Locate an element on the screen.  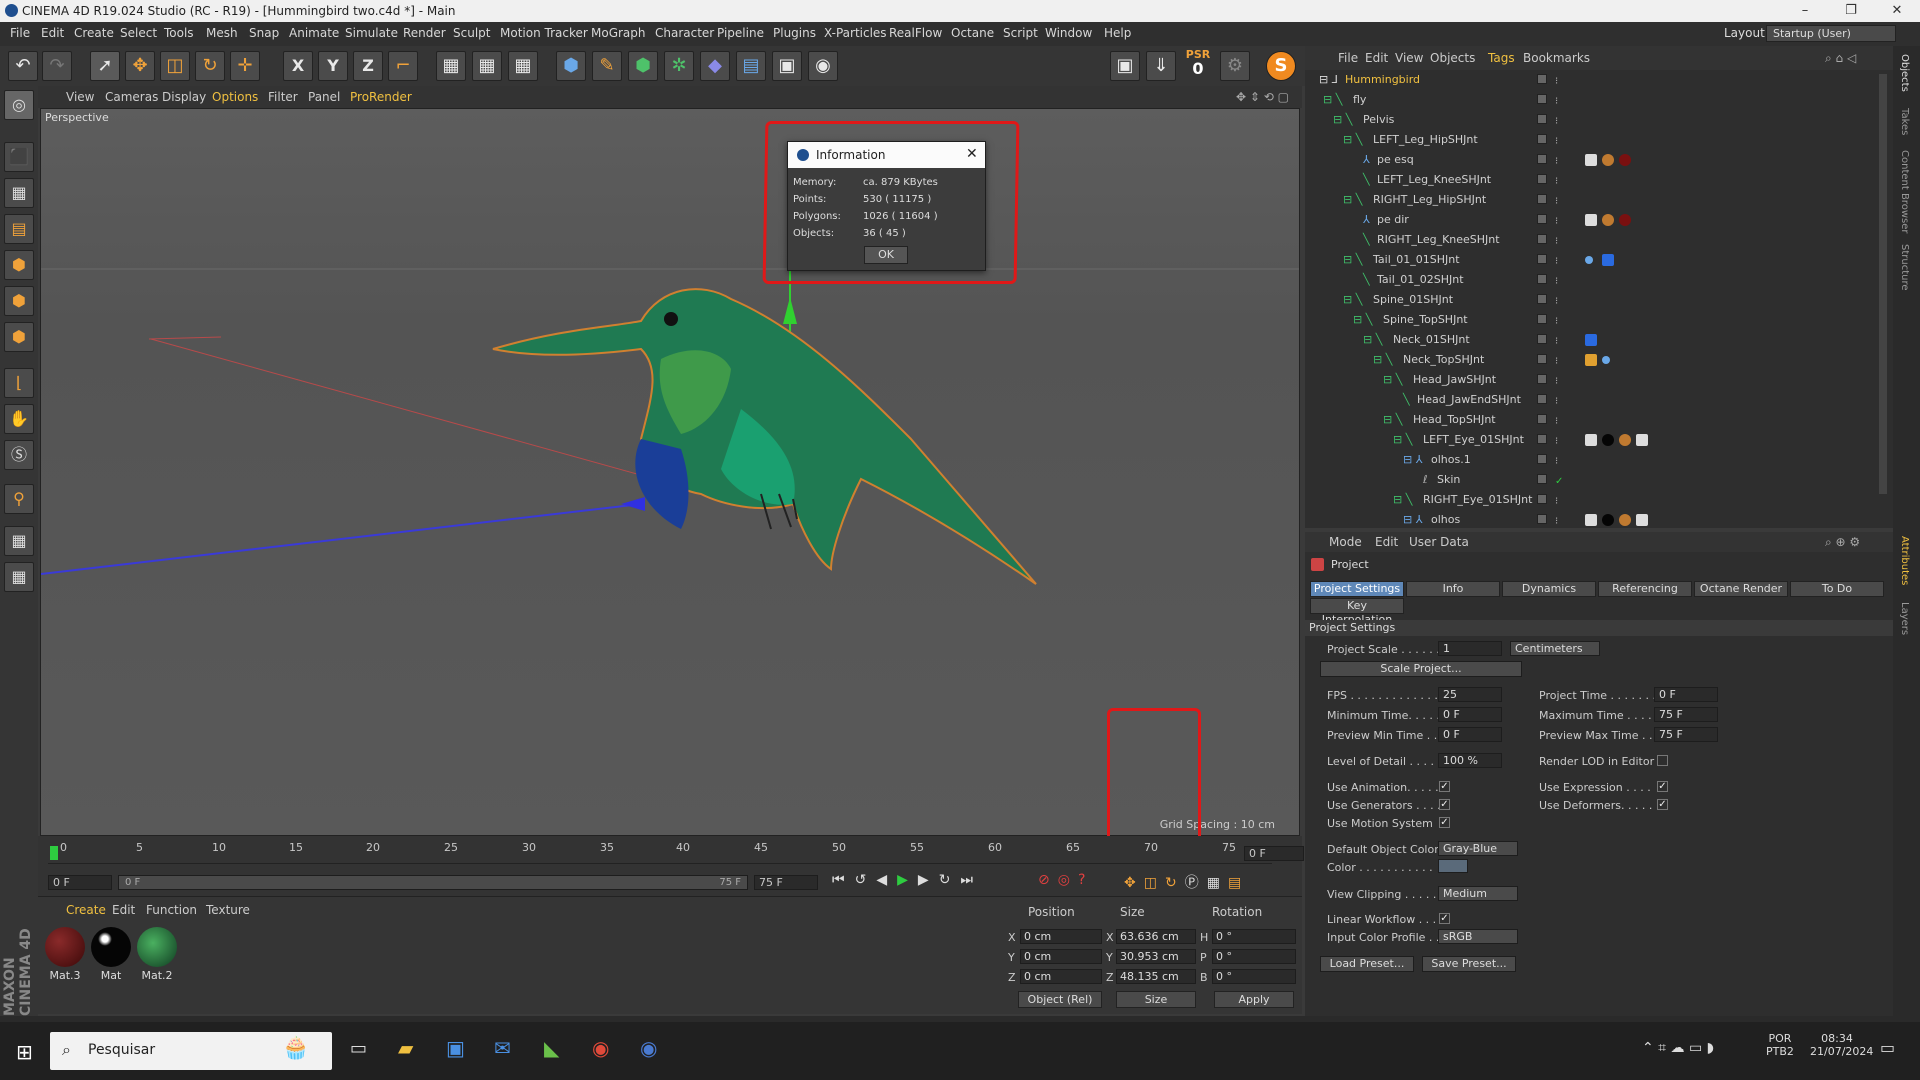
side-tab-layers: Layers is located at coordinates (1904, 618).